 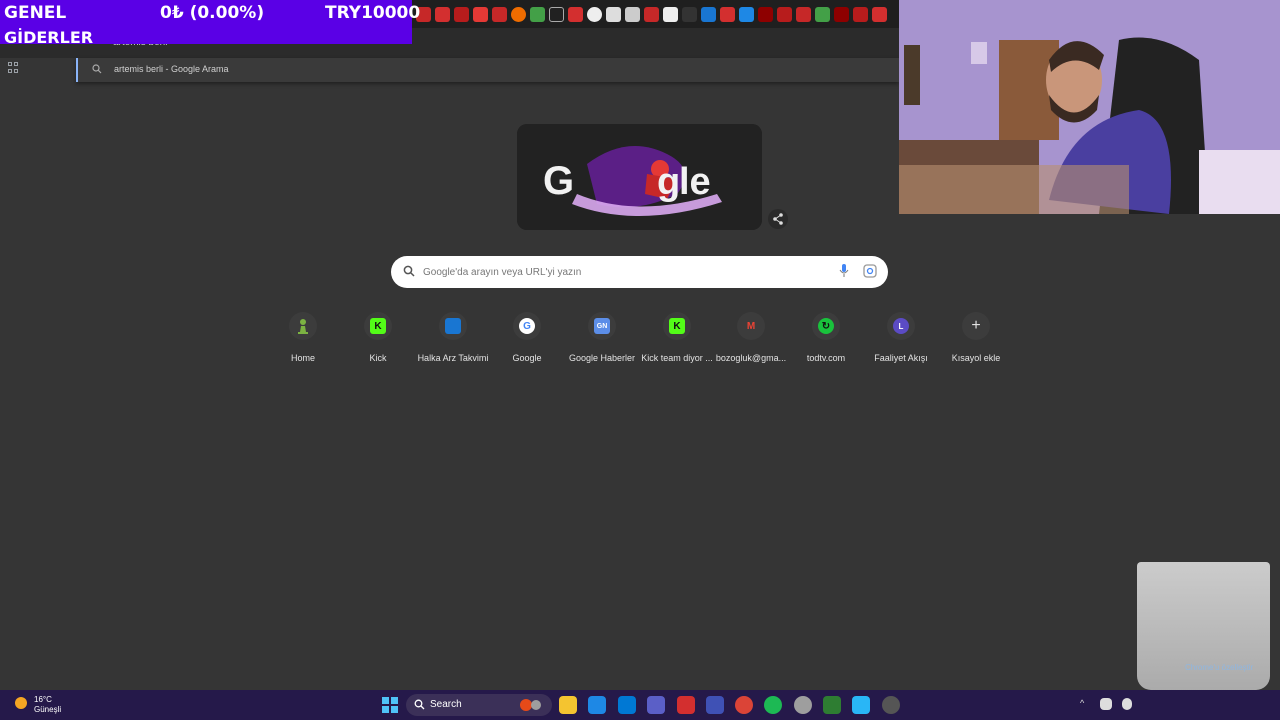 I want to click on svg-text: le, so click(x=695, y=182).